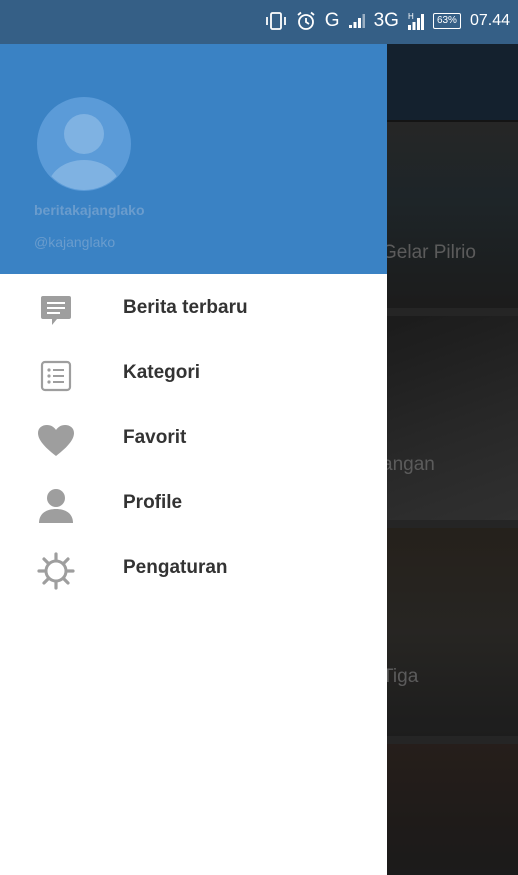  I want to click on network-3g-label: 3G, so click(386, 20).